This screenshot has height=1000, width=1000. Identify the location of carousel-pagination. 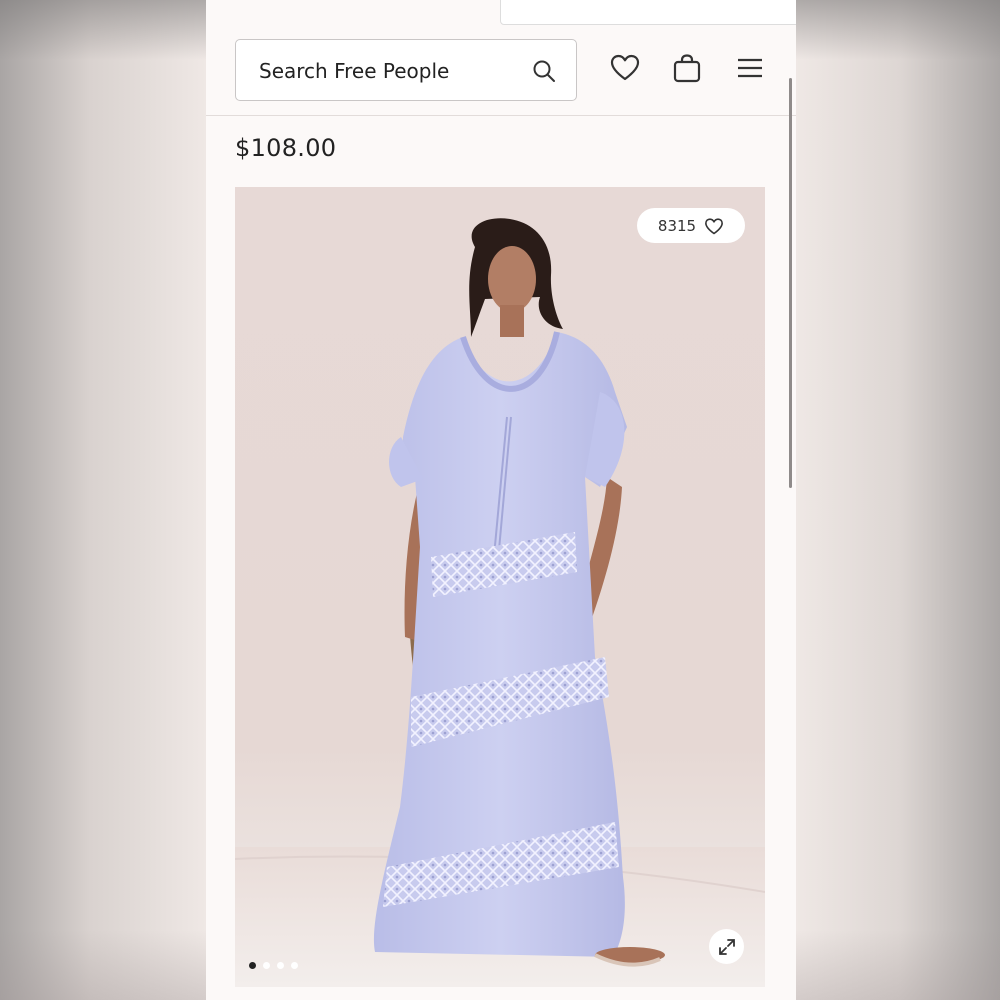
(273, 965).